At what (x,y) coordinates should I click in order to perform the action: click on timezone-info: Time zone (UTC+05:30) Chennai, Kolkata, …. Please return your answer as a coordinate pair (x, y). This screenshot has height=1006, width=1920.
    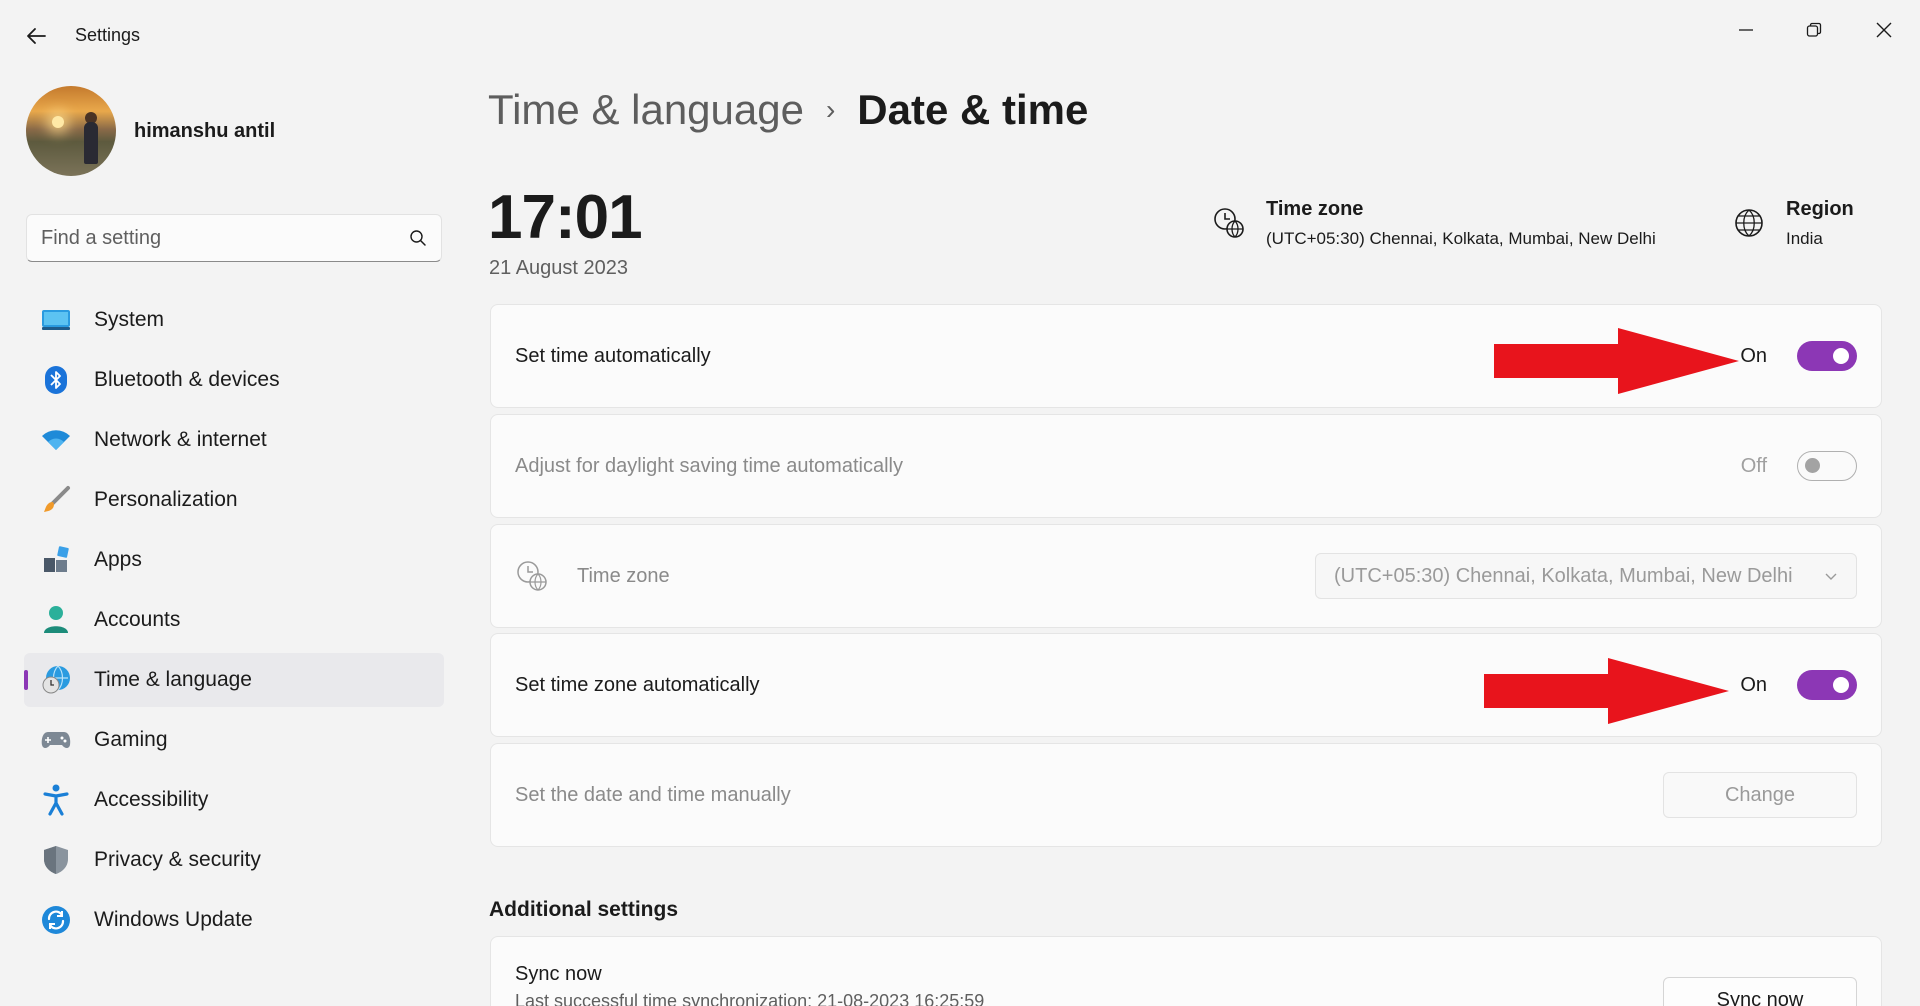
    Looking at the image, I should click on (1434, 223).